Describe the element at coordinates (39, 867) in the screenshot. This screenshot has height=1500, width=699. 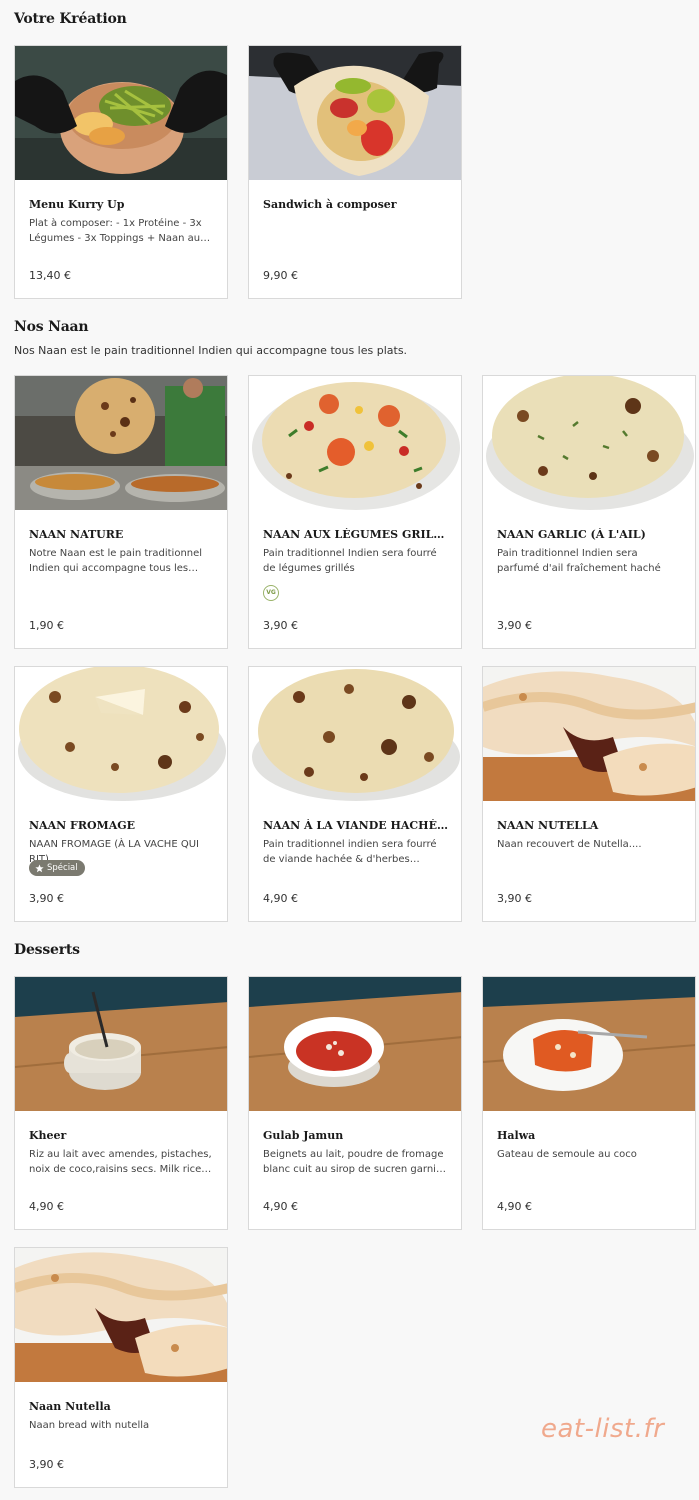
I see `star-icon` at that location.